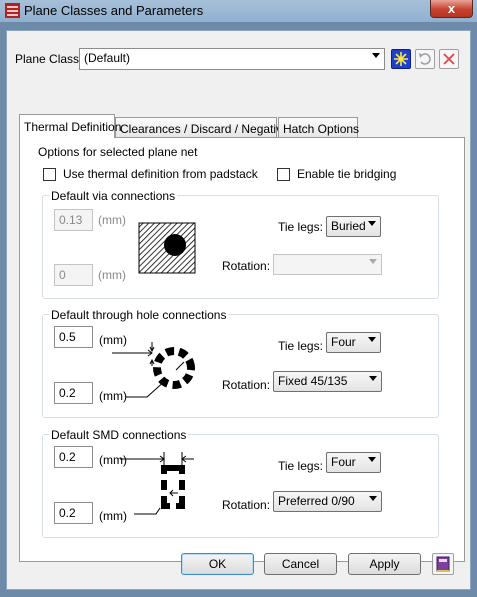  What do you see at coordinates (217, 564) in the screenshot?
I see `ok-button: OK` at bounding box center [217, 564].